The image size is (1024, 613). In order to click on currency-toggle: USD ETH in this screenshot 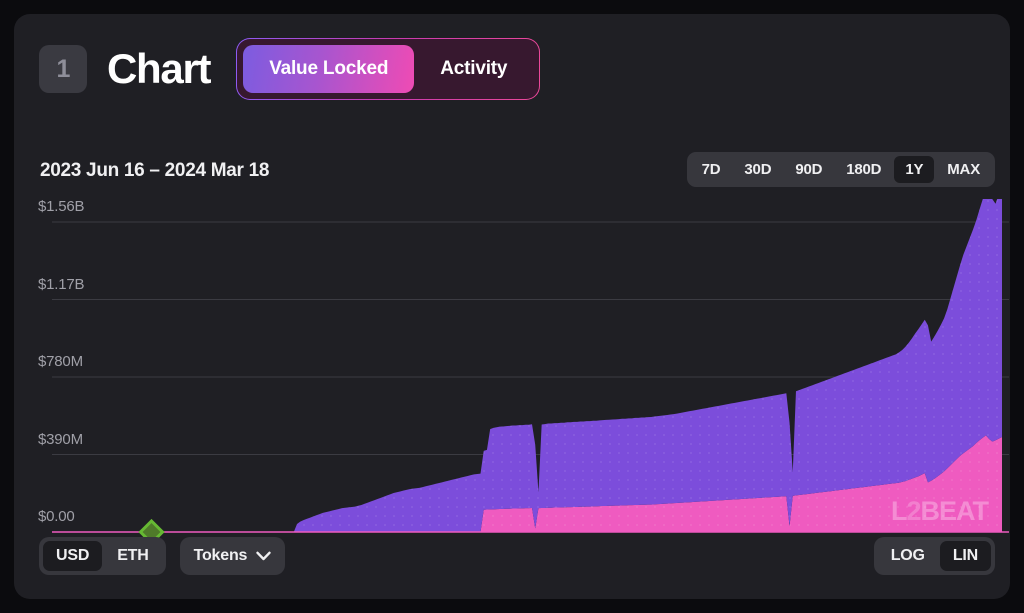, I will do `click(102, 556)`.